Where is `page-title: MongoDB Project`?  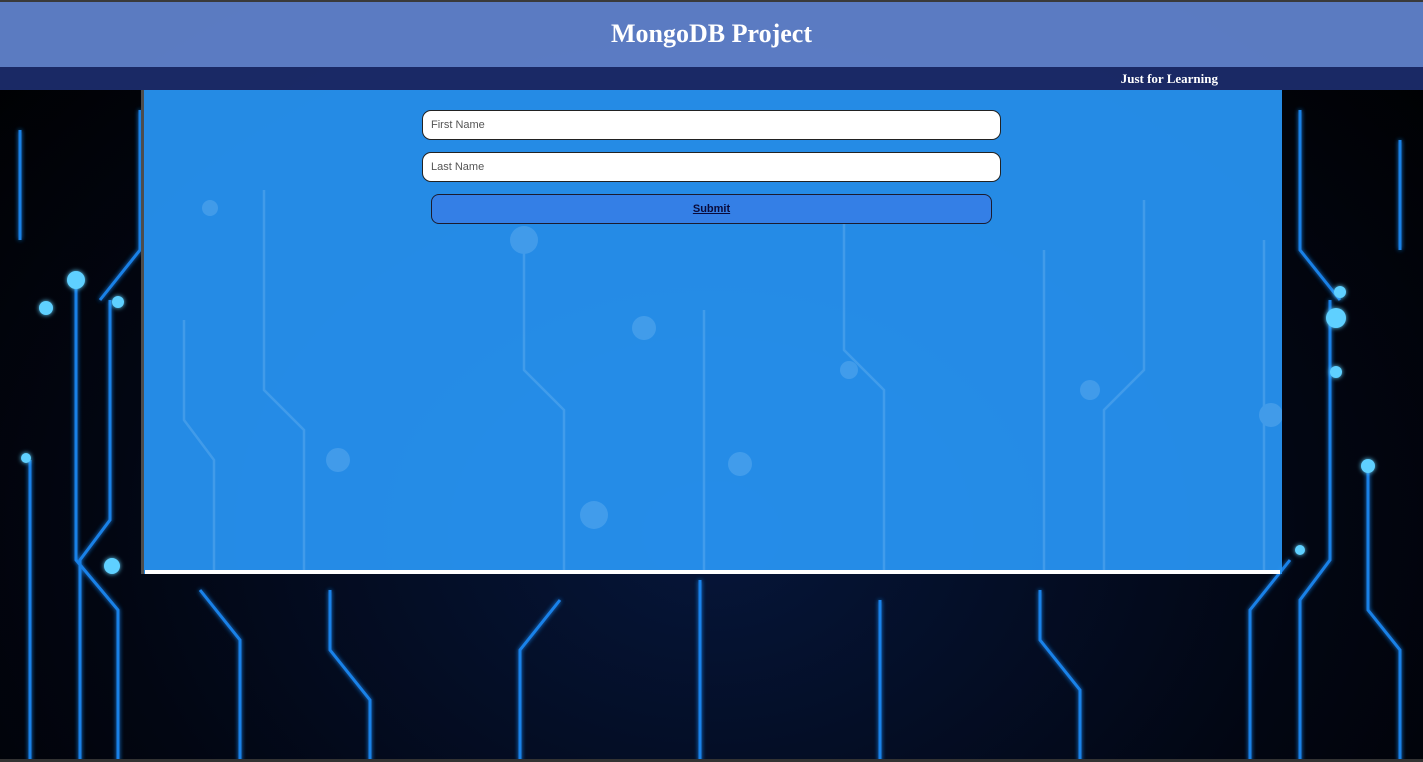 page-title: MongoDB Project is located at coordinates (711, 33).